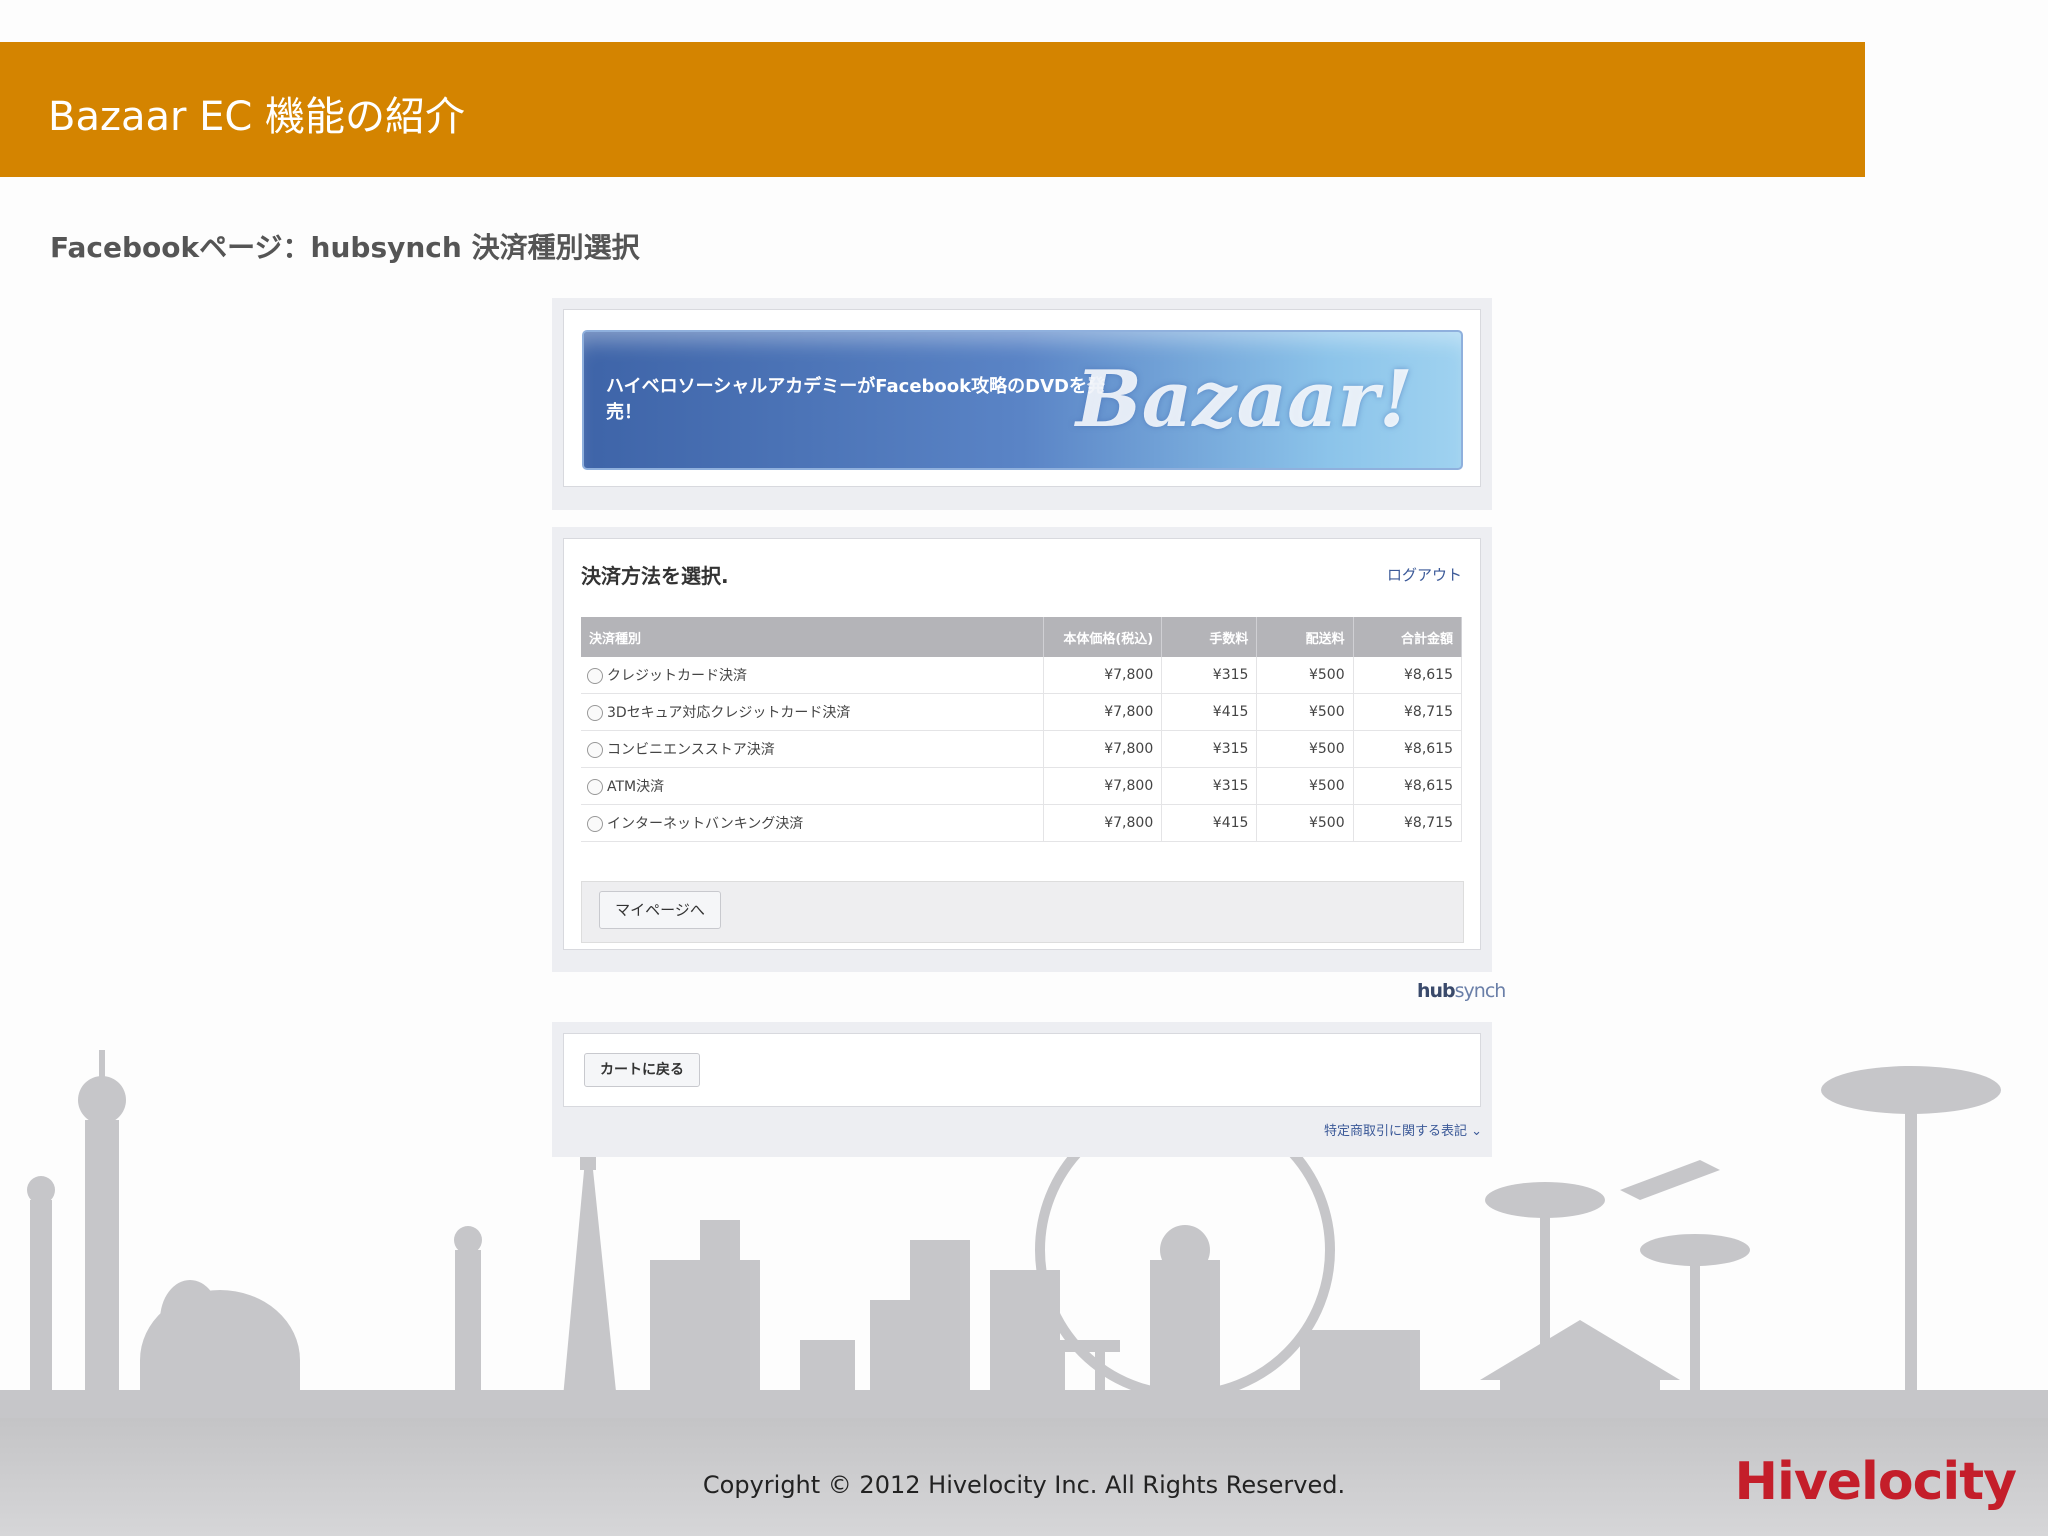 The height and width of the screenshot is (1536, 2048). I want to click on table-row: インターネットバンキング決済 ¥7,800 ¥415 ¥500 ¥8,715, so click(1022, 823).